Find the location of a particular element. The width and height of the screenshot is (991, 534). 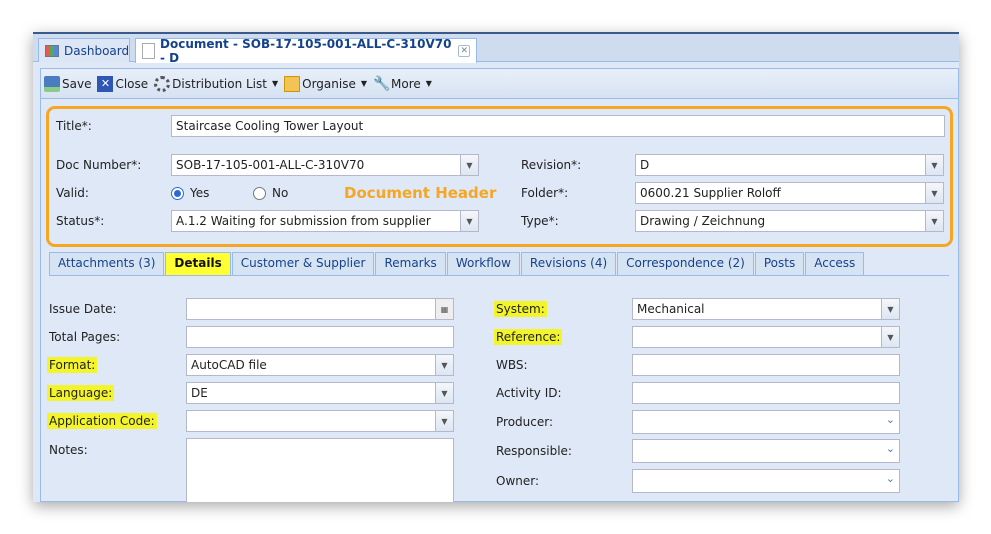

tab-workflow: Workflow is located at coordinates (483, 263).